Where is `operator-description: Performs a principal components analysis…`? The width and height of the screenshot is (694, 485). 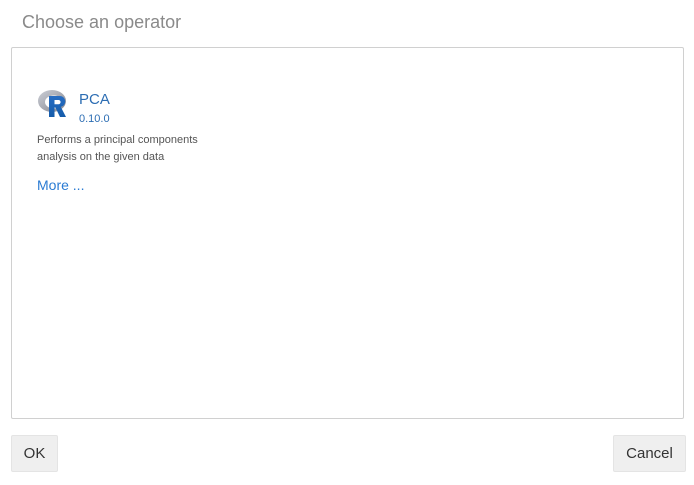 operator-description: Performs a principal components analysis… is located at coordinates (117, 148).